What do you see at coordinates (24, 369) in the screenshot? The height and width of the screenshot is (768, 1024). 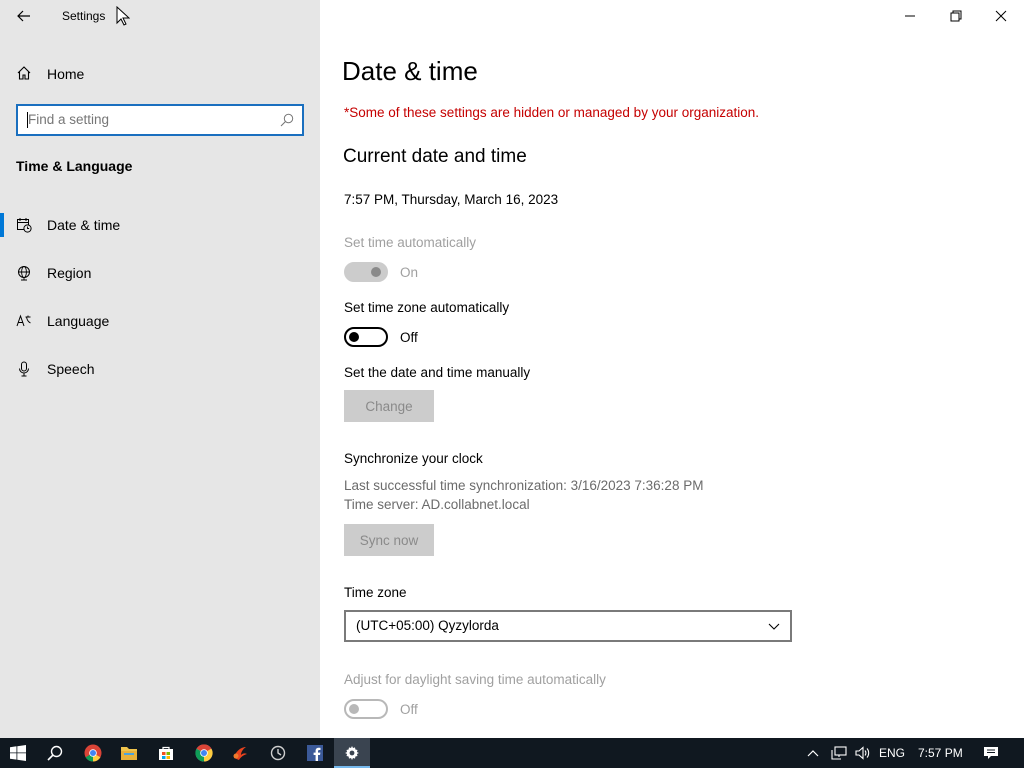 I see `microphone-icon` at bounding box center [24, 369].